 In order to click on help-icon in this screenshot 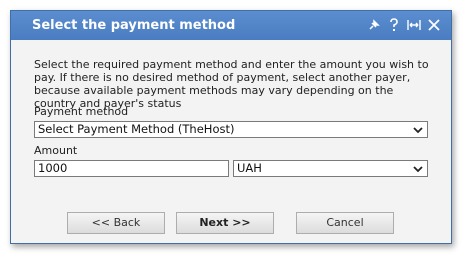, I will do `click(394, 25)`.